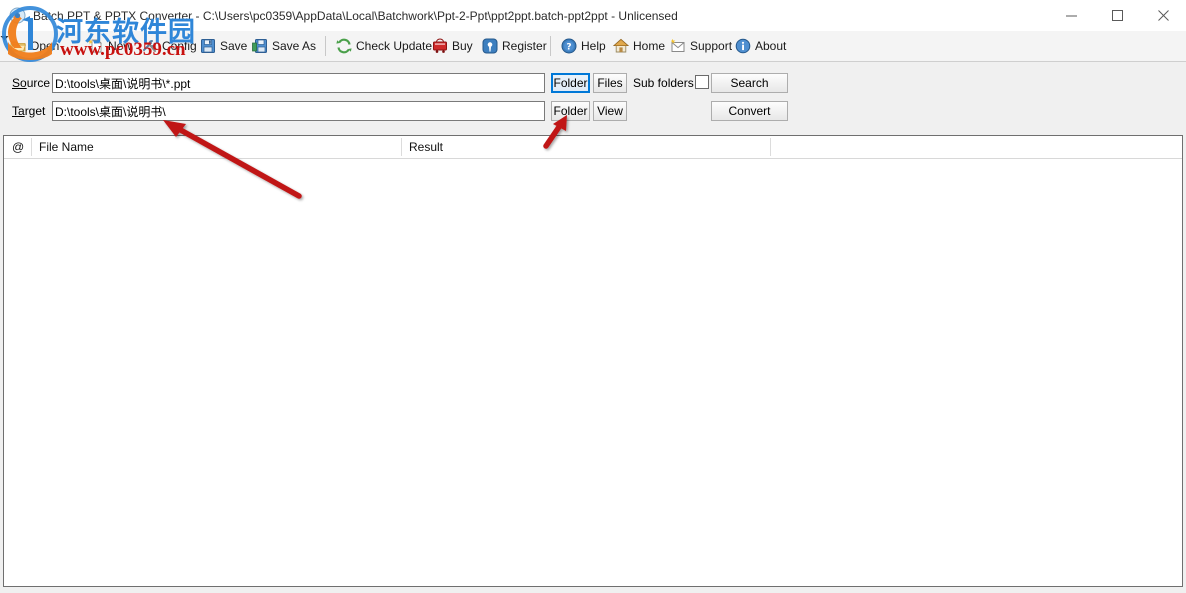 The height and width of the screenshot is (593, 1186). Describe the element at coordinates (743, 46) in the screenshot. I see `info-icon` at that location.